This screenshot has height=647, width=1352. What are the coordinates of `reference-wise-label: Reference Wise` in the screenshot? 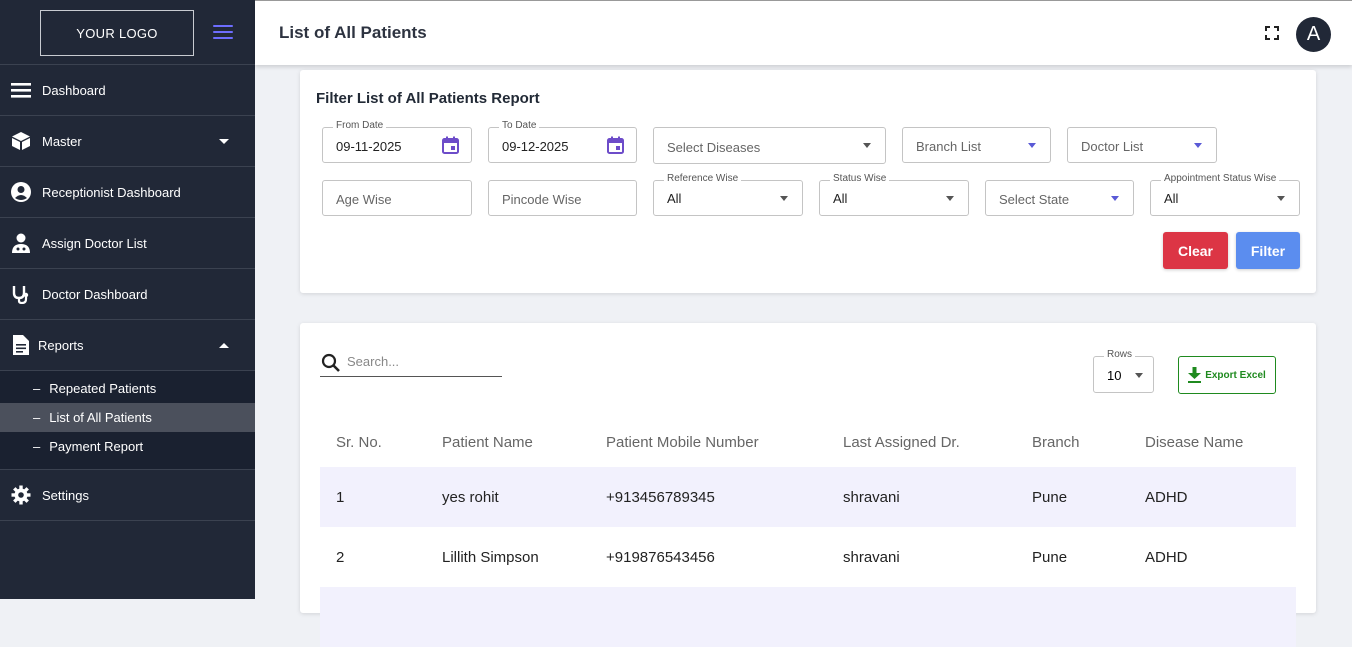 It's located at (703, 178).